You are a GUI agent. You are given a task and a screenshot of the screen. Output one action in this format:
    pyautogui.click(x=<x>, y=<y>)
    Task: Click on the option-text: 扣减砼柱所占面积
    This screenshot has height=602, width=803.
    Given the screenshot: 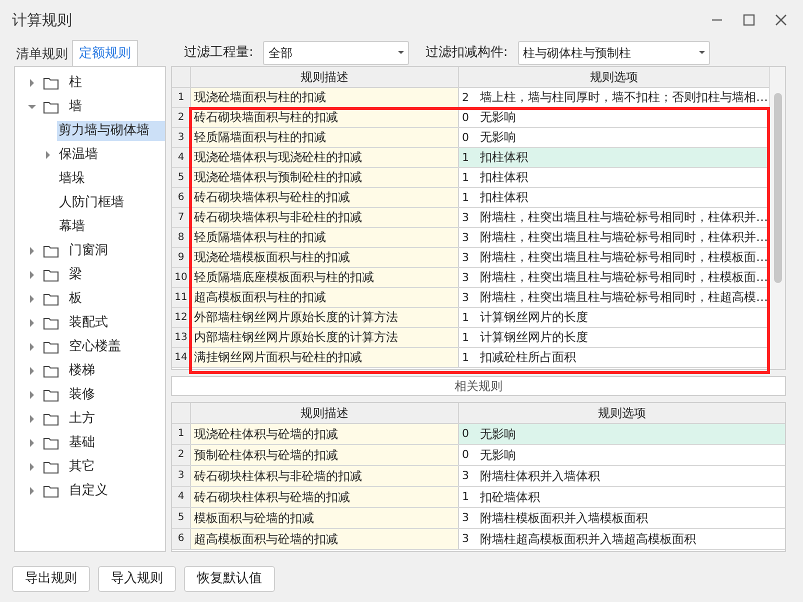 What is the action you would take?
    pyautogui.click(x=528, y=357)
    